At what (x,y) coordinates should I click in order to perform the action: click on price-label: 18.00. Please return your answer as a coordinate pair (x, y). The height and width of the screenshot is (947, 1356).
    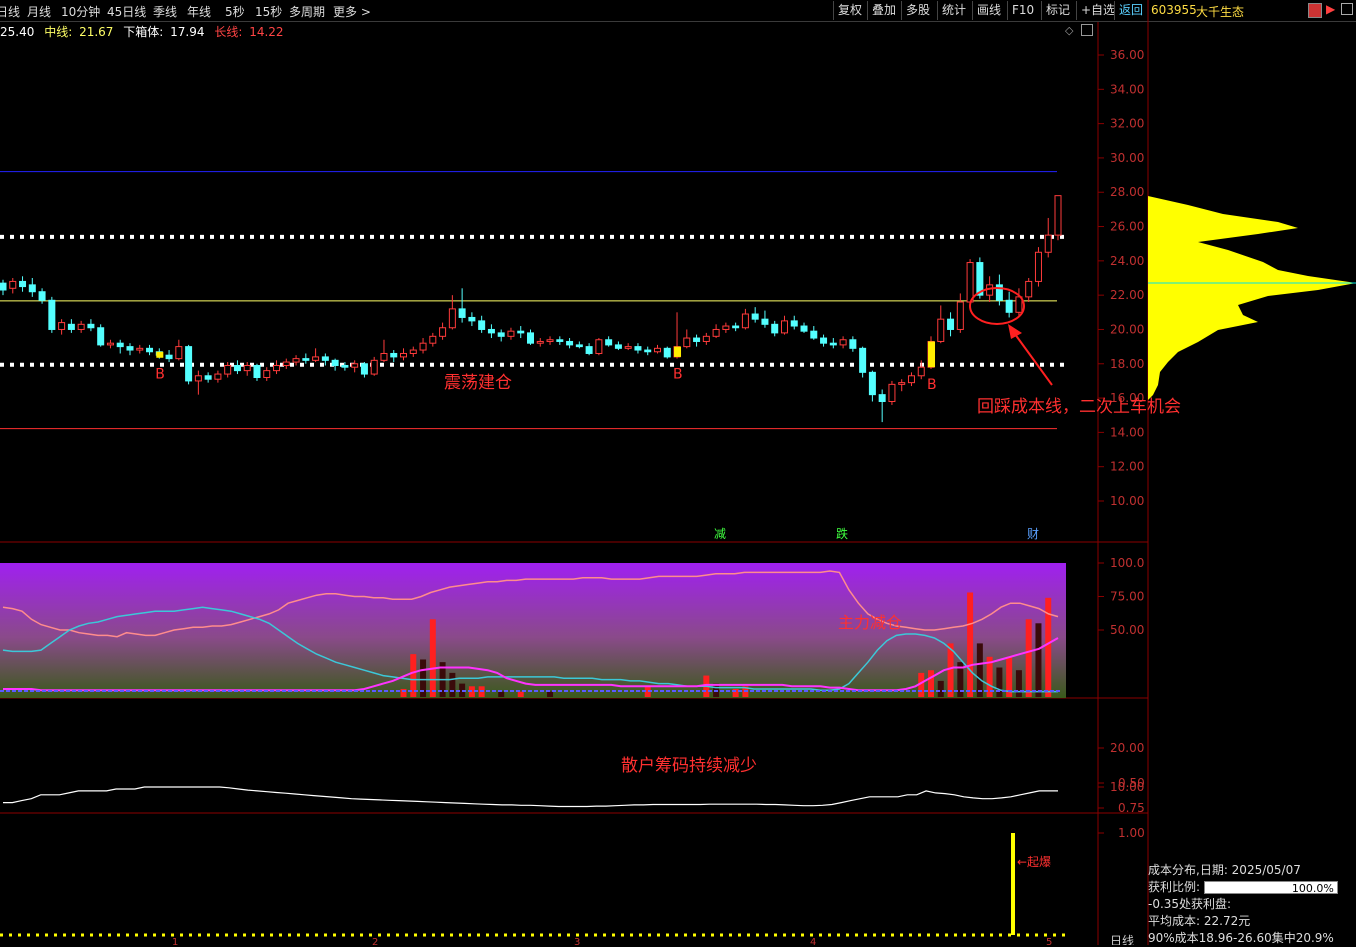
    Looking at the image, I should click on (1127, 364).